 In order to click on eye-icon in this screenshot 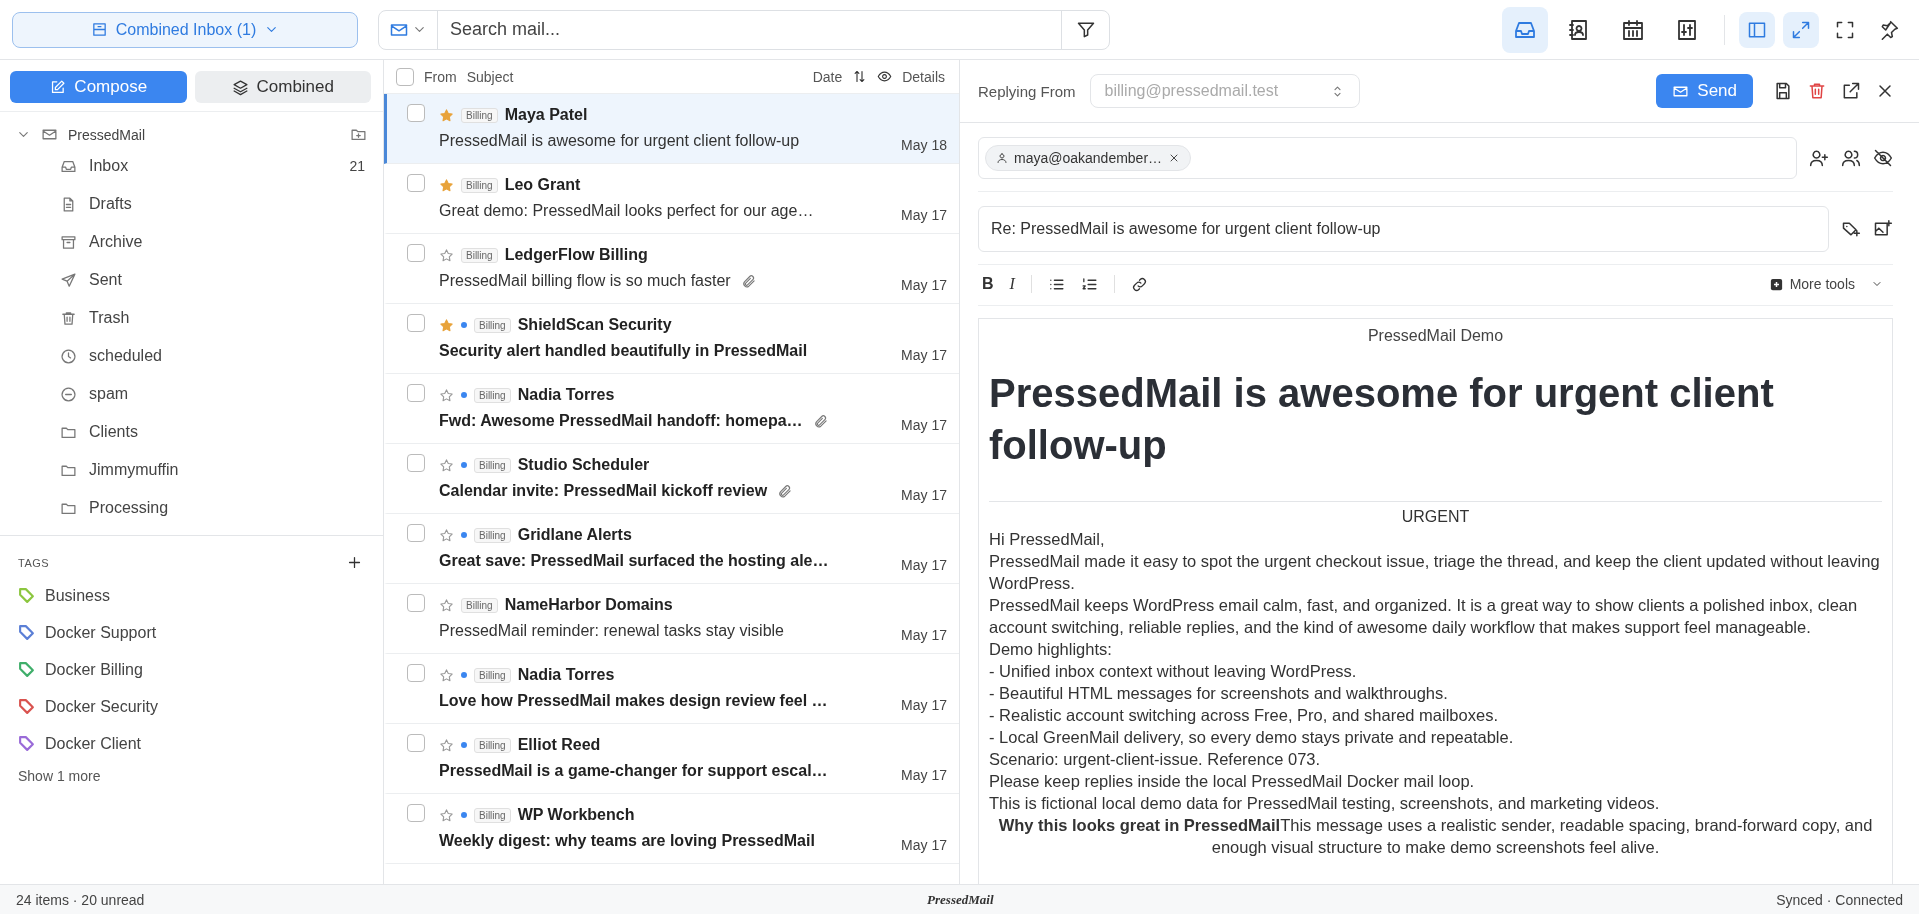, I will do `click(885, 76)`.